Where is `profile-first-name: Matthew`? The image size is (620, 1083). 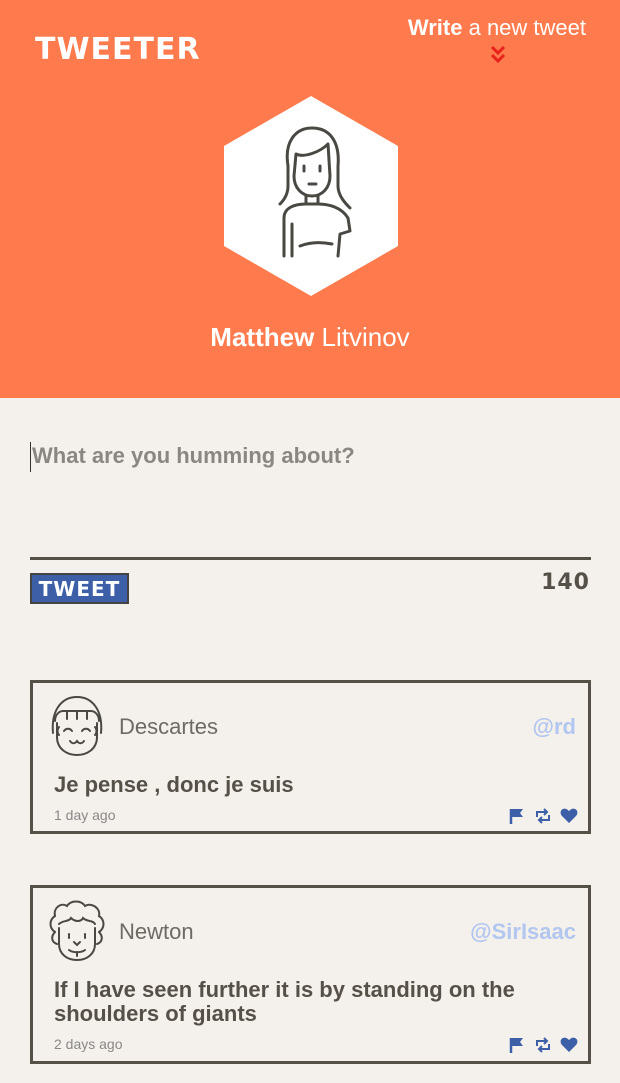
profile-first-name: Matthew is located at coordinates (262, 337).